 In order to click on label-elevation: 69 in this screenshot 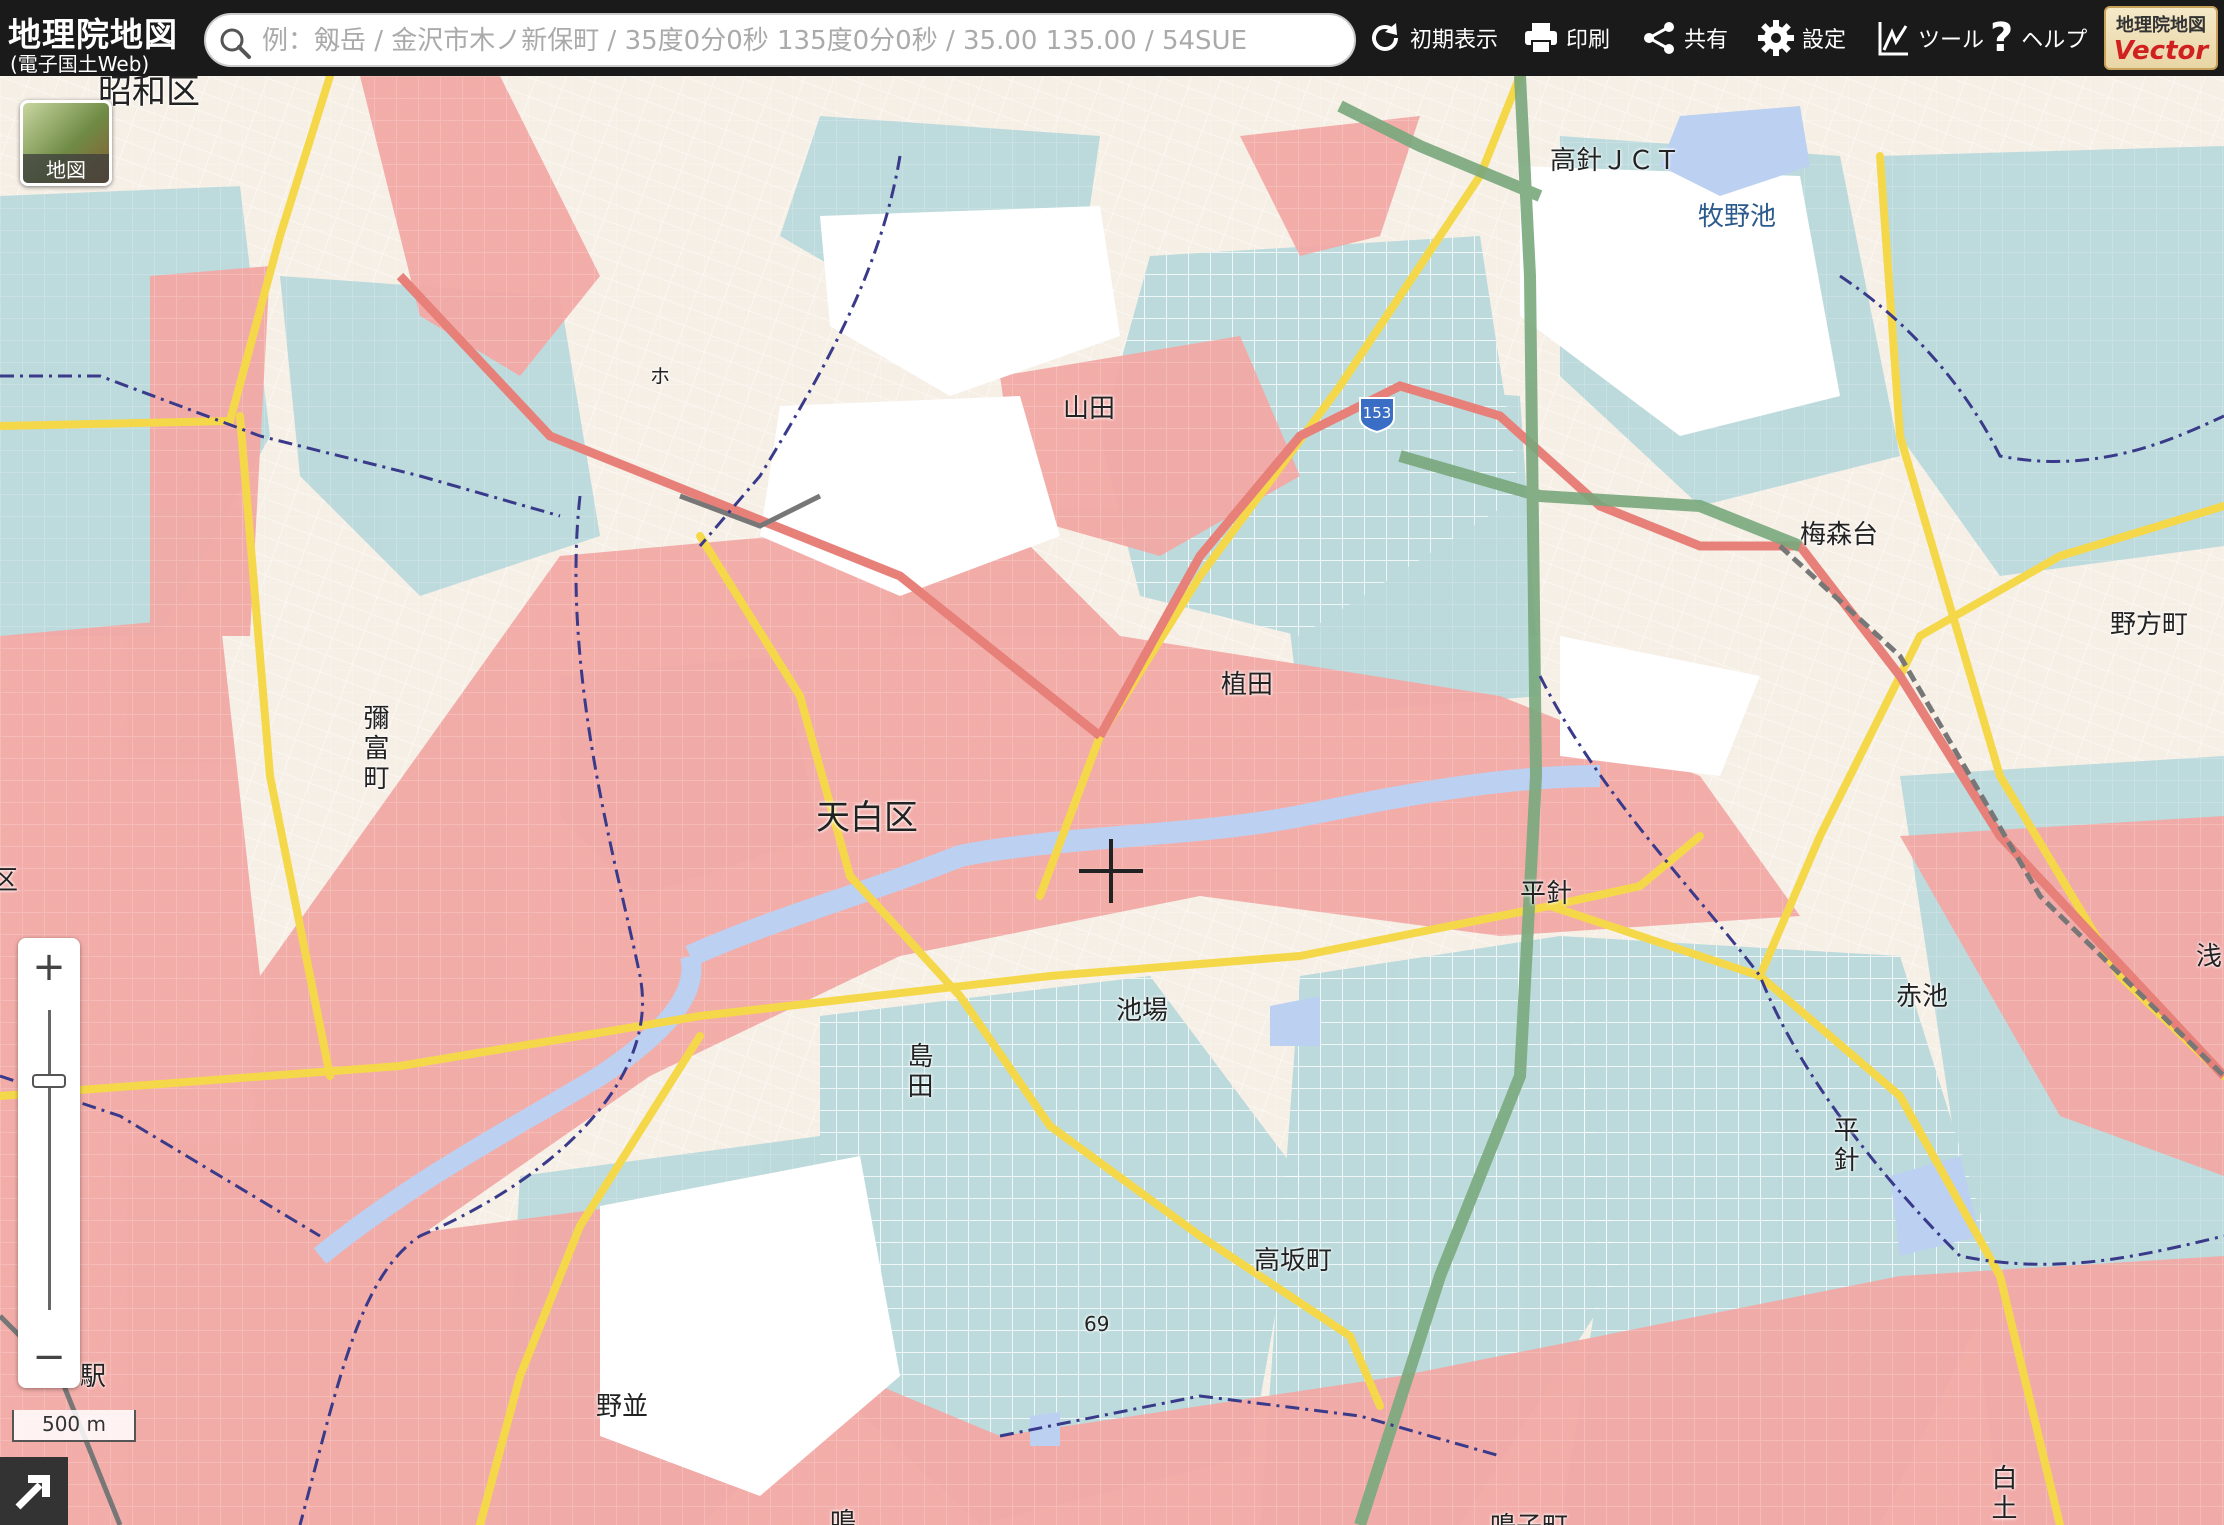, I will do `click(1097, 1324)`.